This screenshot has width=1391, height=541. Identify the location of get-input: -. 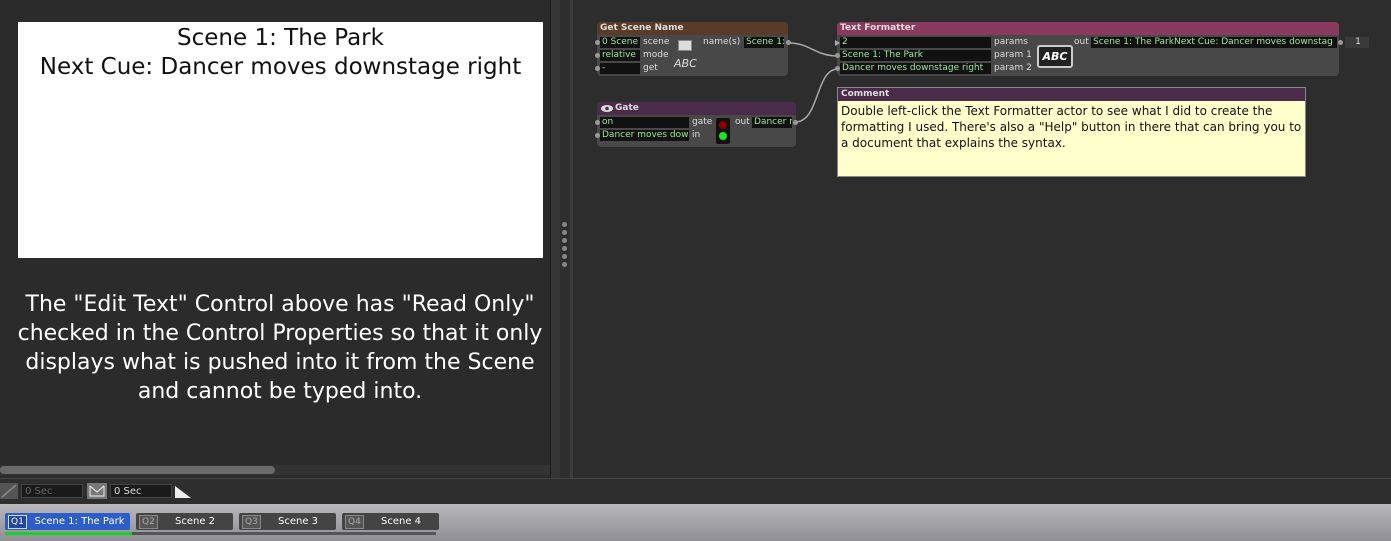
(620, 68).